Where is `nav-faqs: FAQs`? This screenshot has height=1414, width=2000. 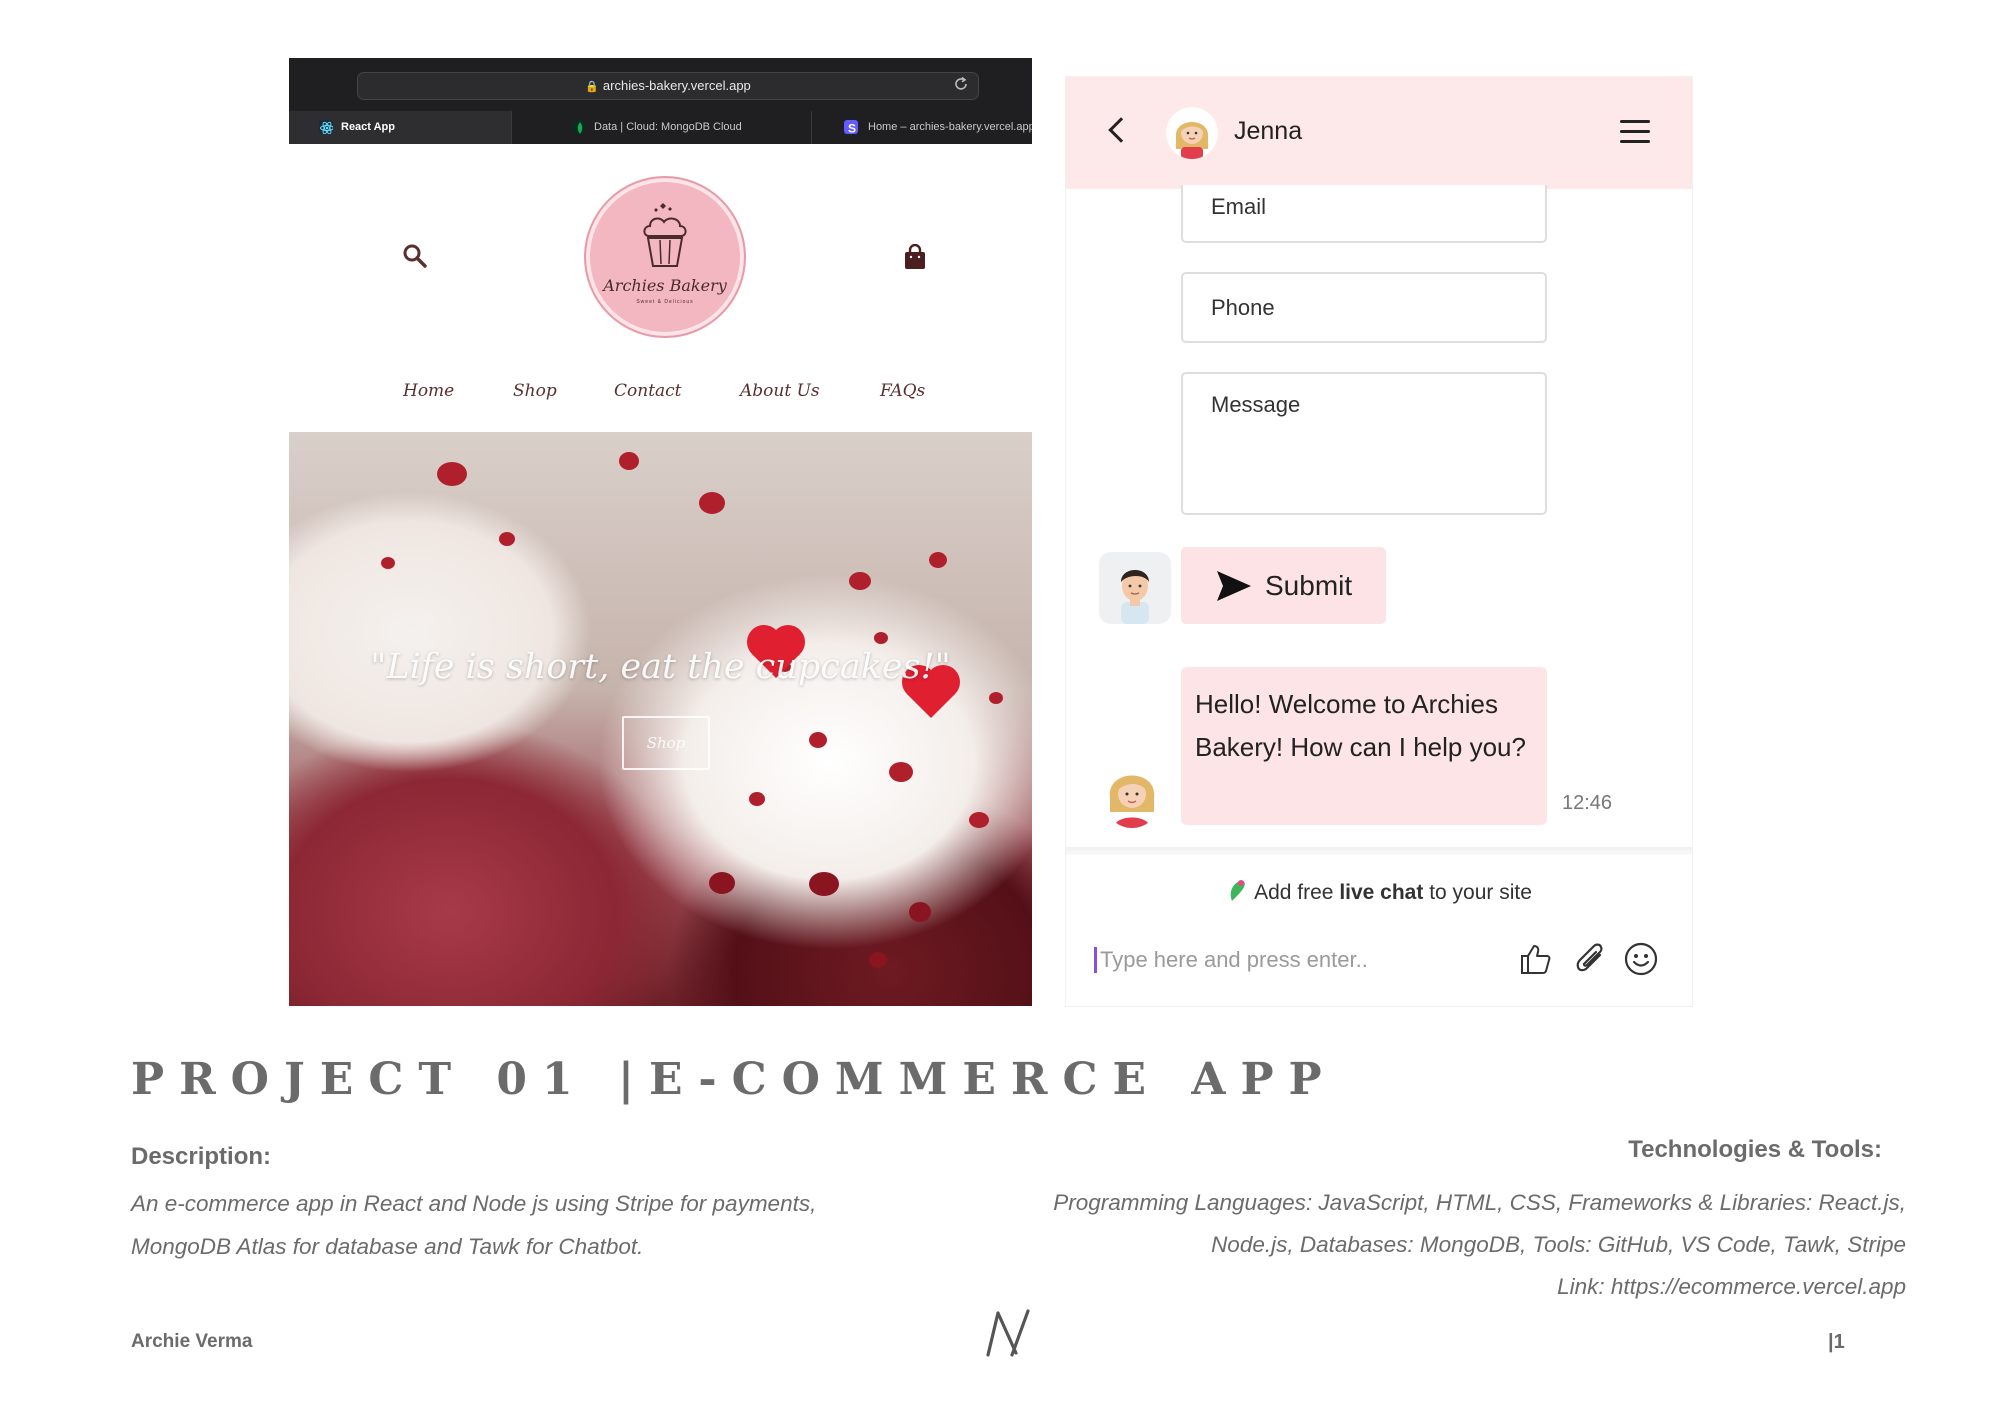
nav-faqs: FAQs is located at coordinates (902, 391).